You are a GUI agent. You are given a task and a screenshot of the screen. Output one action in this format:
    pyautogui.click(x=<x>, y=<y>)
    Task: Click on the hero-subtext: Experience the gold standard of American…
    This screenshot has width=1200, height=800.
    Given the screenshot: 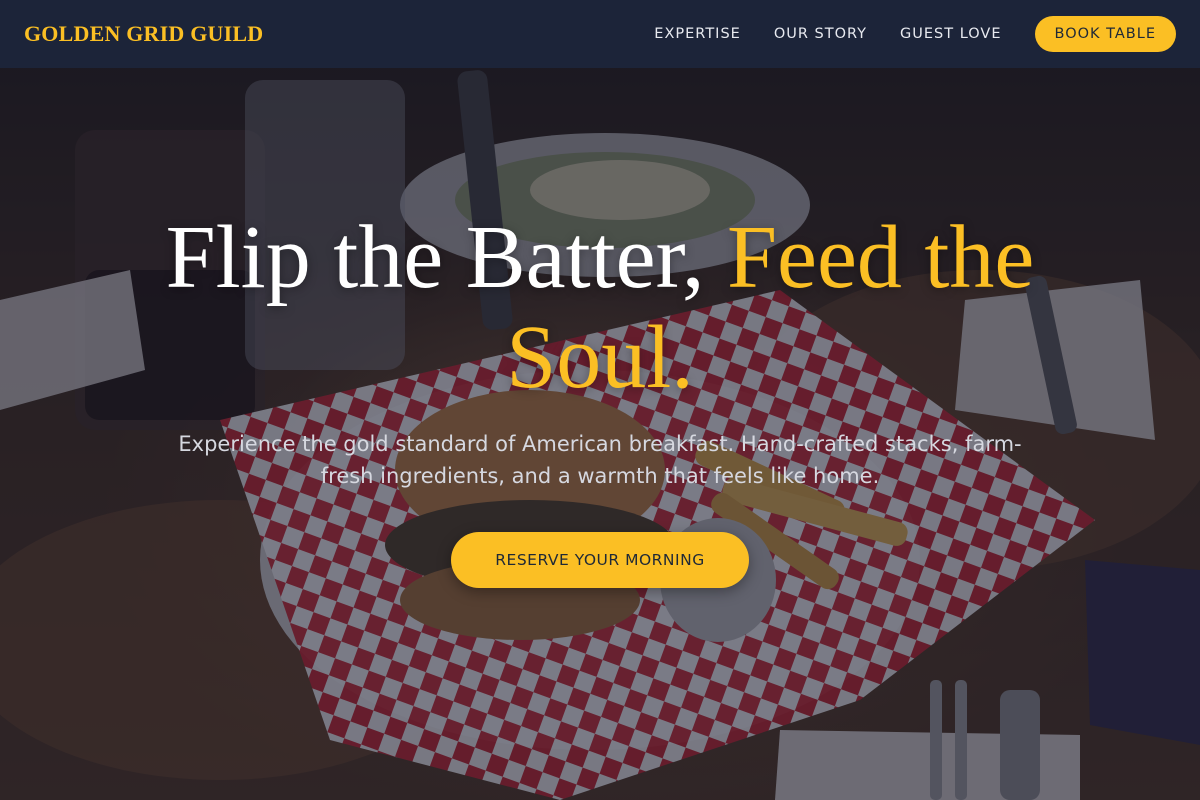 What is the action you would take?
    pyautogui.click(x=600, y=460)
    